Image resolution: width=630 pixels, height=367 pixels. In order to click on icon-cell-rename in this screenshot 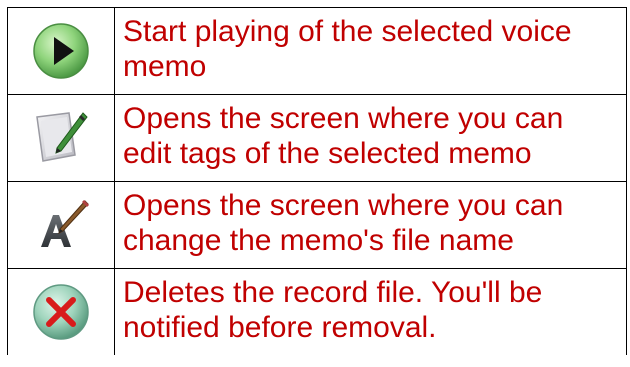, I will do `click(61, 225)`.